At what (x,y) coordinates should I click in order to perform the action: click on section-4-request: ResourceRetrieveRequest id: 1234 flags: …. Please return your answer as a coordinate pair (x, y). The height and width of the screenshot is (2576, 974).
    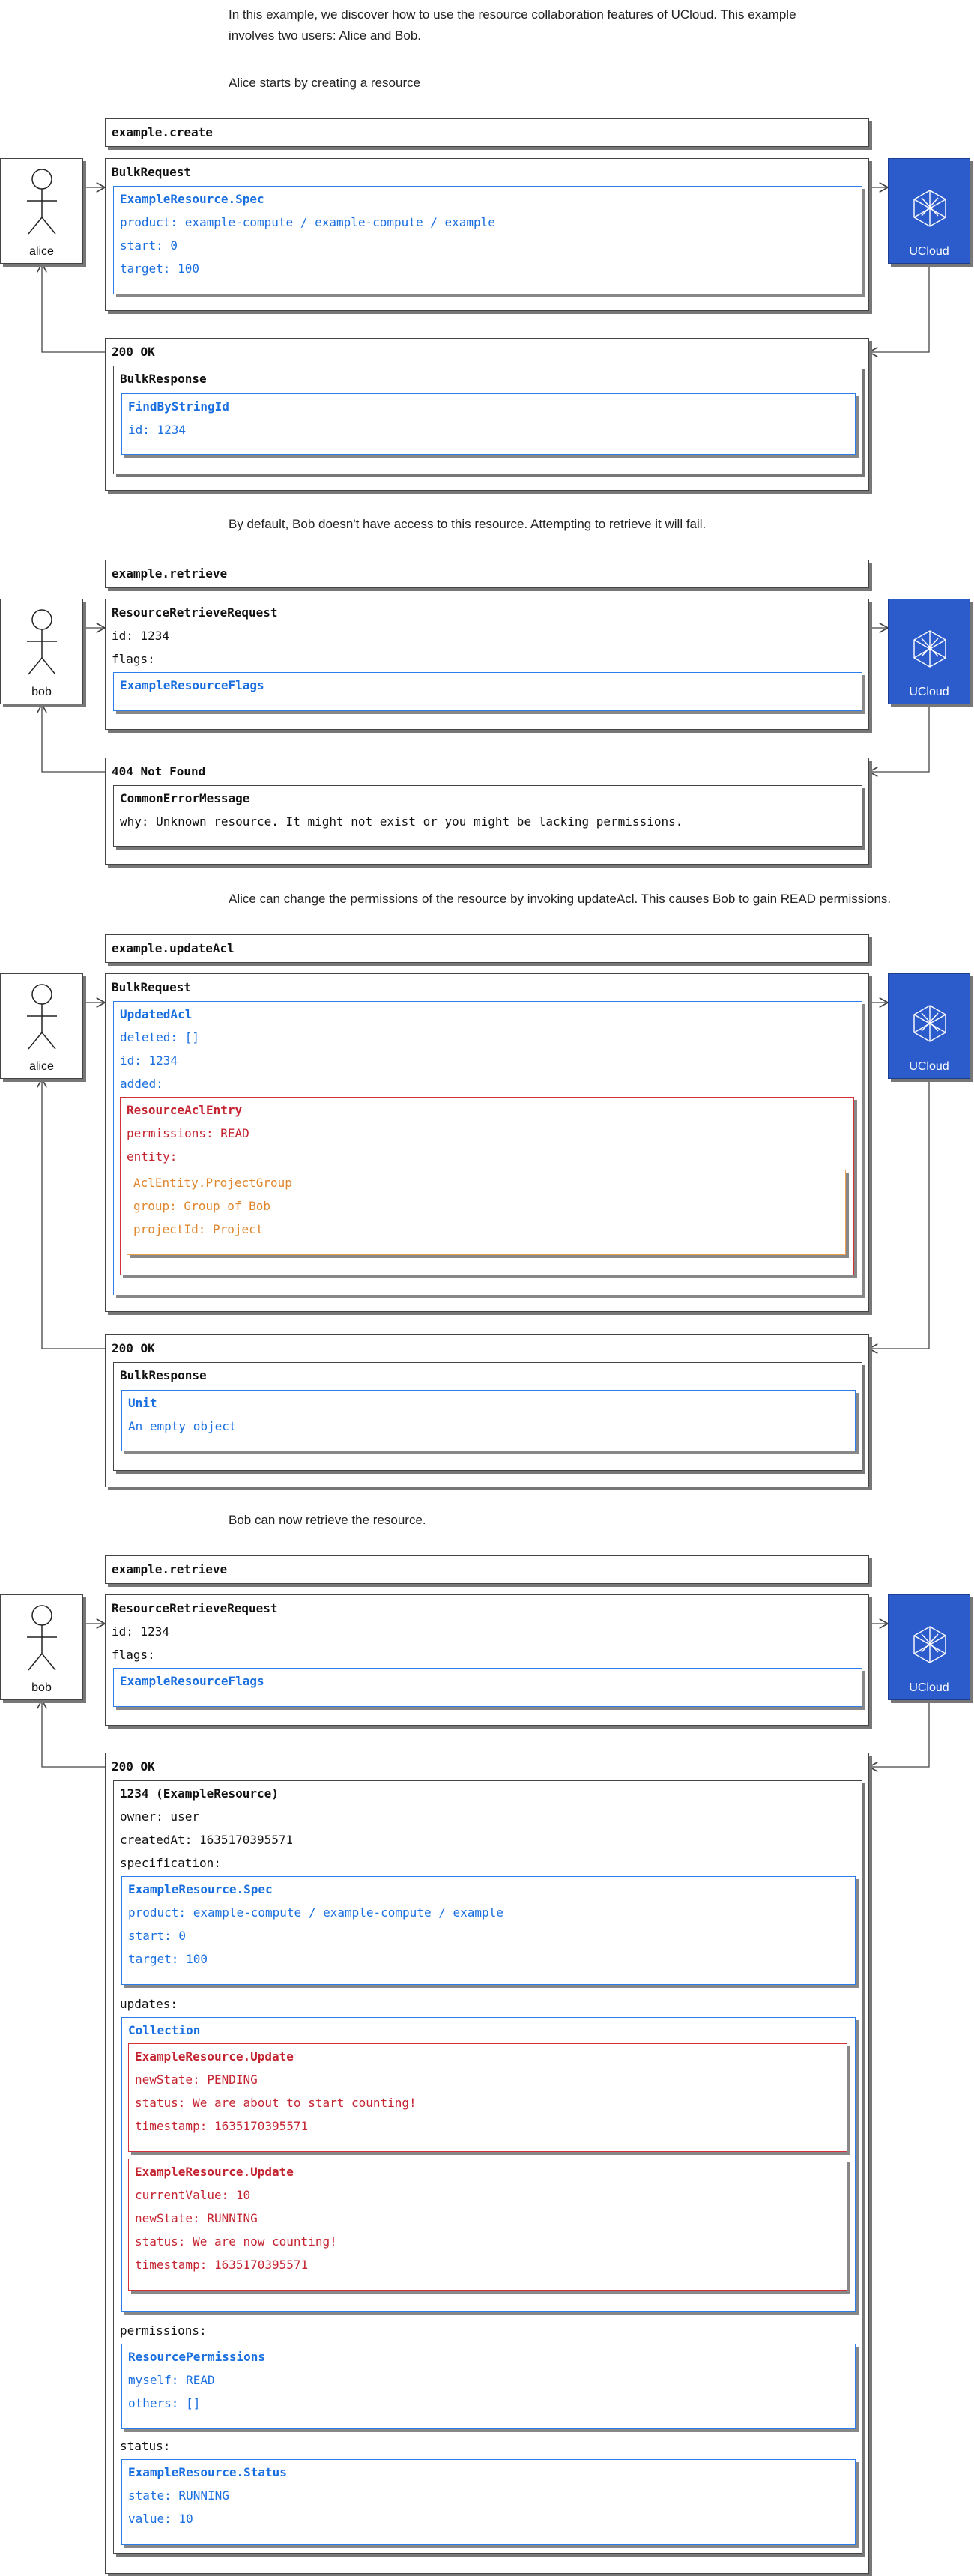
    Looking at the image, I should click on (487, 1660).